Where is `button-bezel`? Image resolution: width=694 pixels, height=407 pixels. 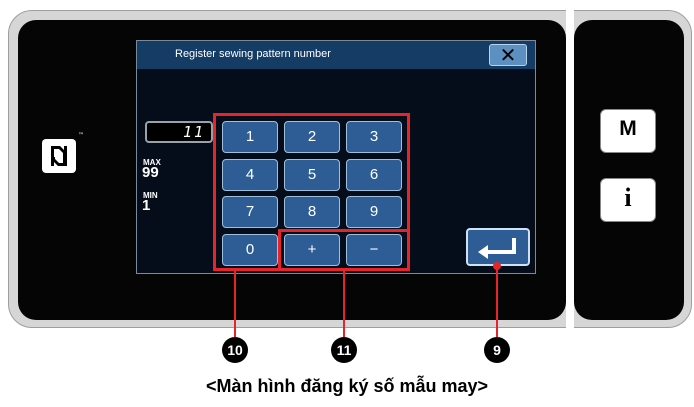
button-bezel is located at coordinates (629, 170).